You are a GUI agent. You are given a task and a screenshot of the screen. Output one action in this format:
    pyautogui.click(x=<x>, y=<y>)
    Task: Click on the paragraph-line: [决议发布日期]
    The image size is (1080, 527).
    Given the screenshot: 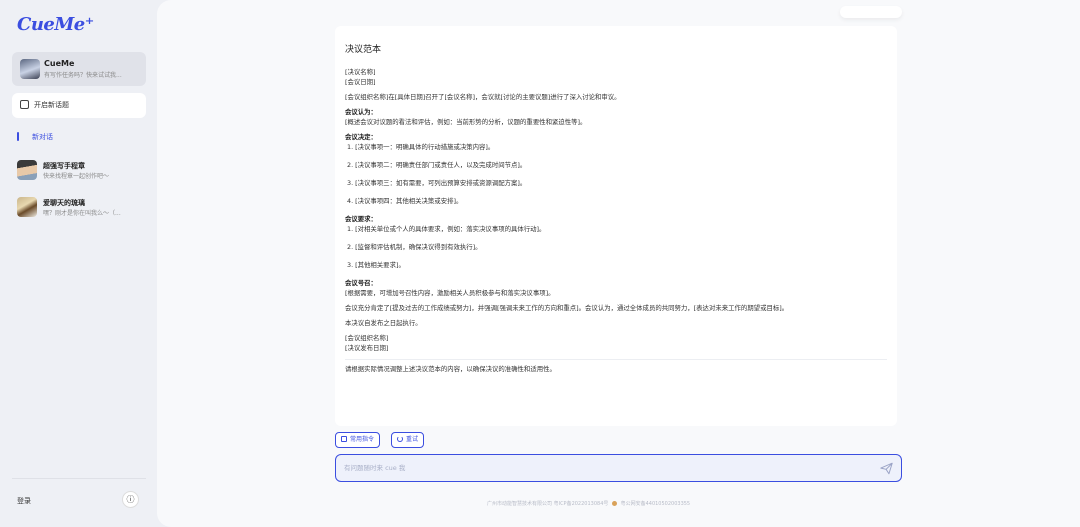 What is the action you would take?
    pyautogui.click(x=367, y=348)
    